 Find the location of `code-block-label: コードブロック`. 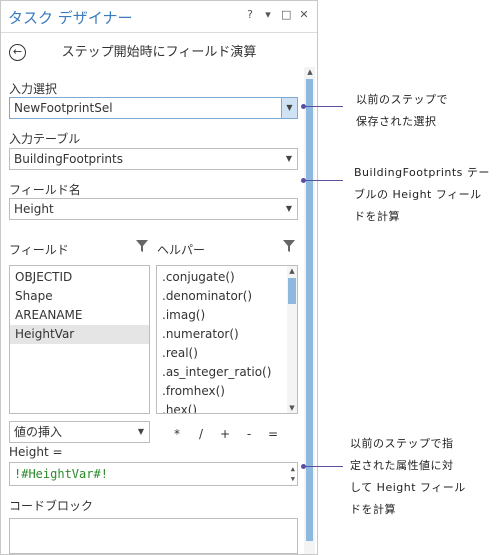

code-block-label: コードブロック is located at coordinates (51, 506).